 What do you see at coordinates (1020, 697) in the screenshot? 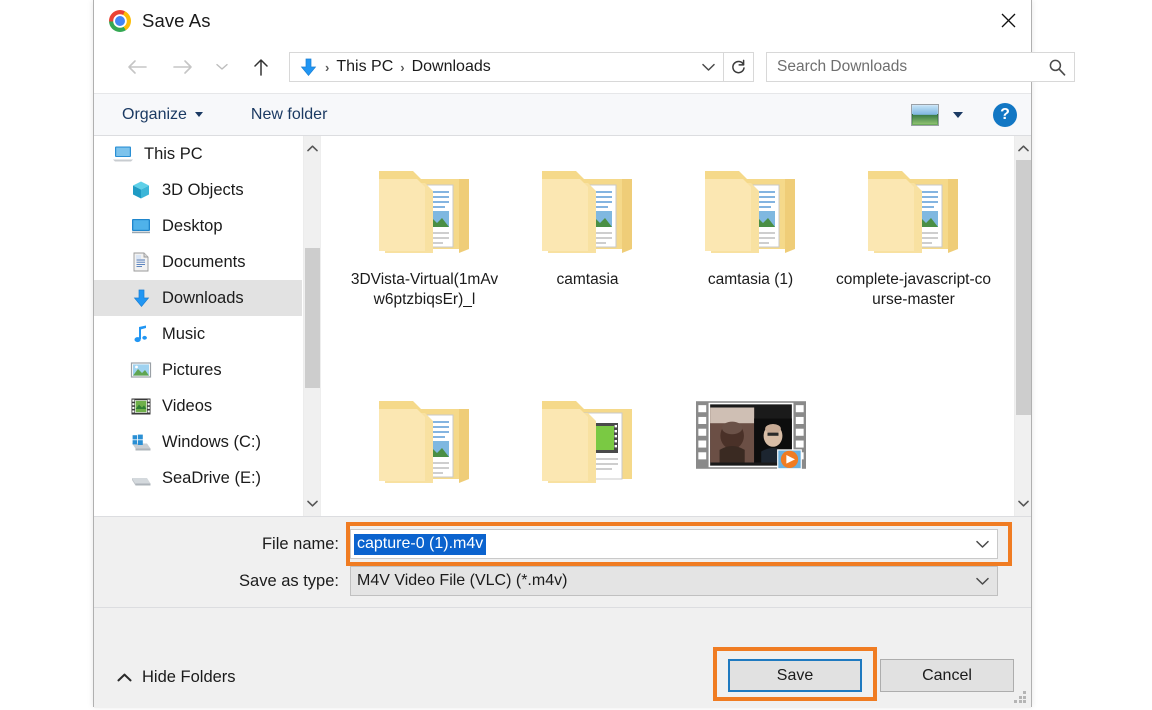
I see `resize-grip-icon` at bounding box center [1020, 697].